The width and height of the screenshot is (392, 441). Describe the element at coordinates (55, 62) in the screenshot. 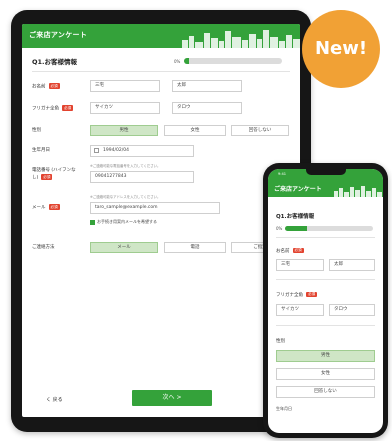

I see `section-title: Q1.お客様情報` at that location.